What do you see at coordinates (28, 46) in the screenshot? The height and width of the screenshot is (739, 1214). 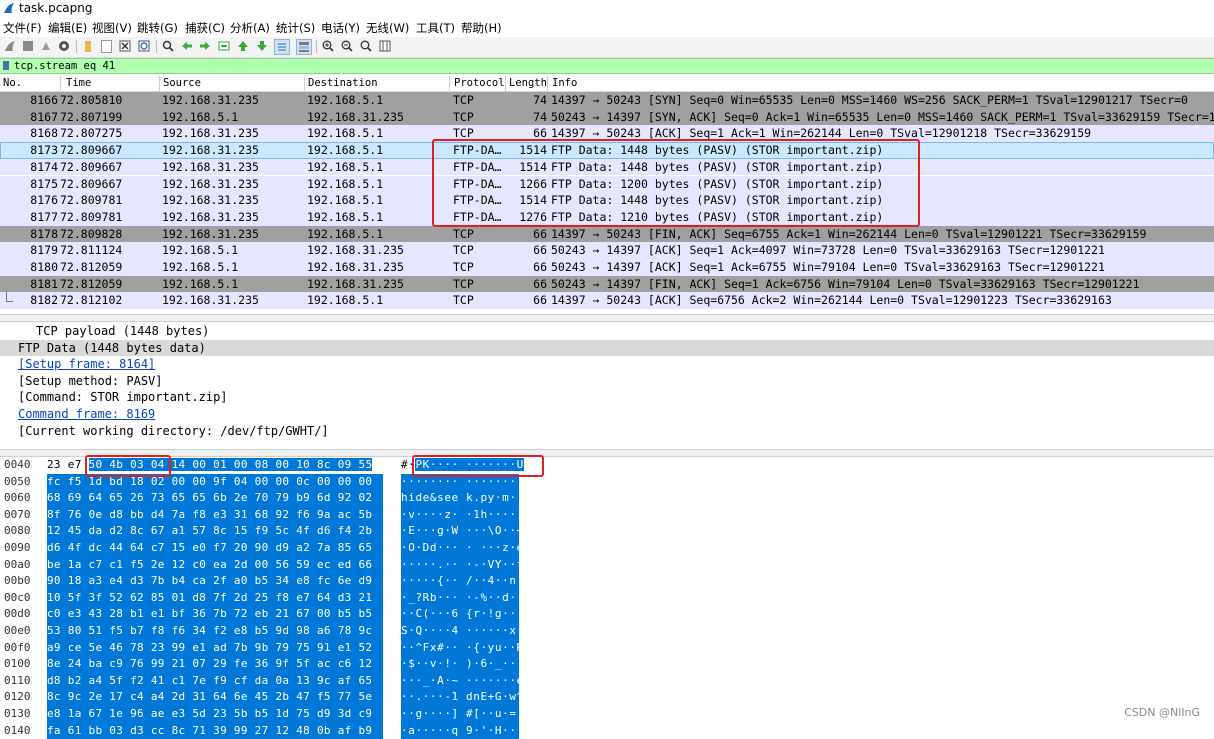 I see `stop-icon` at bounding box center [28, 46].